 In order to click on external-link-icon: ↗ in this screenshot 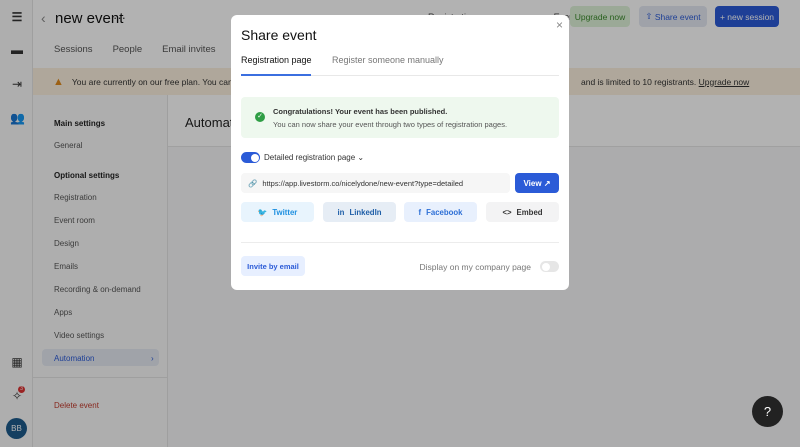, I will do `click(547, 183)`.